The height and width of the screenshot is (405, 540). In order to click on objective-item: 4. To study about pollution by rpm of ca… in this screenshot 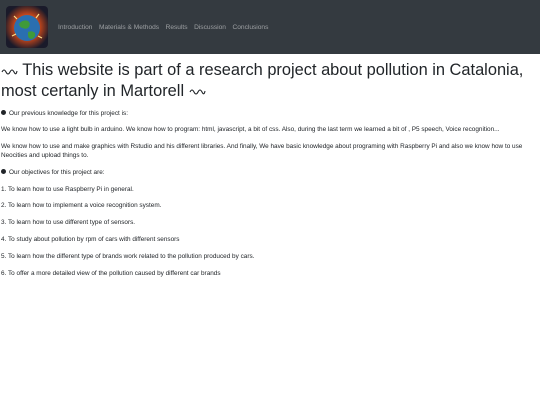, I will do `click(90, 240)`.